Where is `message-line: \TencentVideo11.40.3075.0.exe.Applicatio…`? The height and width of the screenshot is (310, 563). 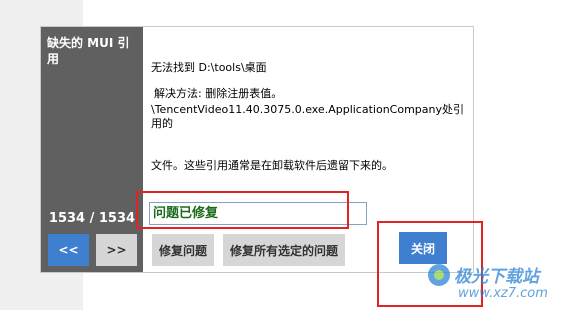
message-line: \TencentVideo11.40.3075.0.exe.Applicatio… is located at coordinates (307, 116).